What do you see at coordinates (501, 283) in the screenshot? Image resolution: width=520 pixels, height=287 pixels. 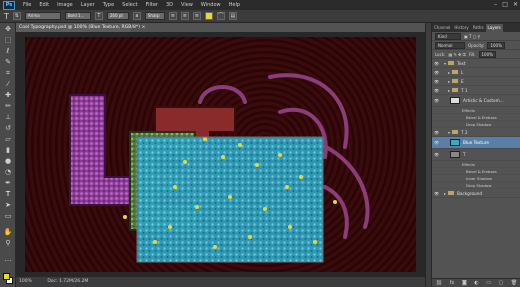 I see `new-layer-icon: ▢` at bounding box center [501, 283].